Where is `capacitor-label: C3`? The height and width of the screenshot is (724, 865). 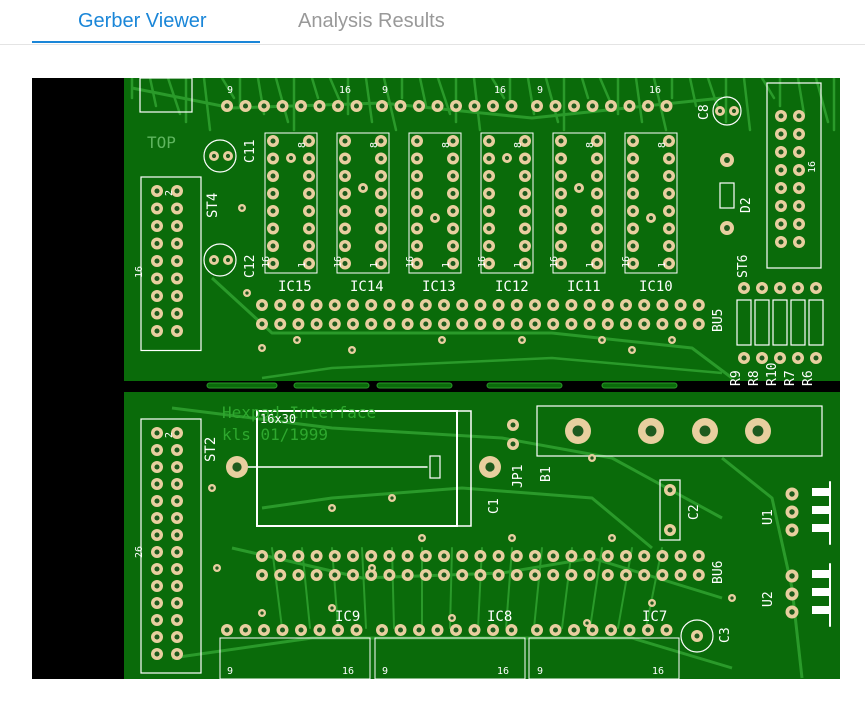 capacitor-label: C3 is located at coordinates (725, 635).